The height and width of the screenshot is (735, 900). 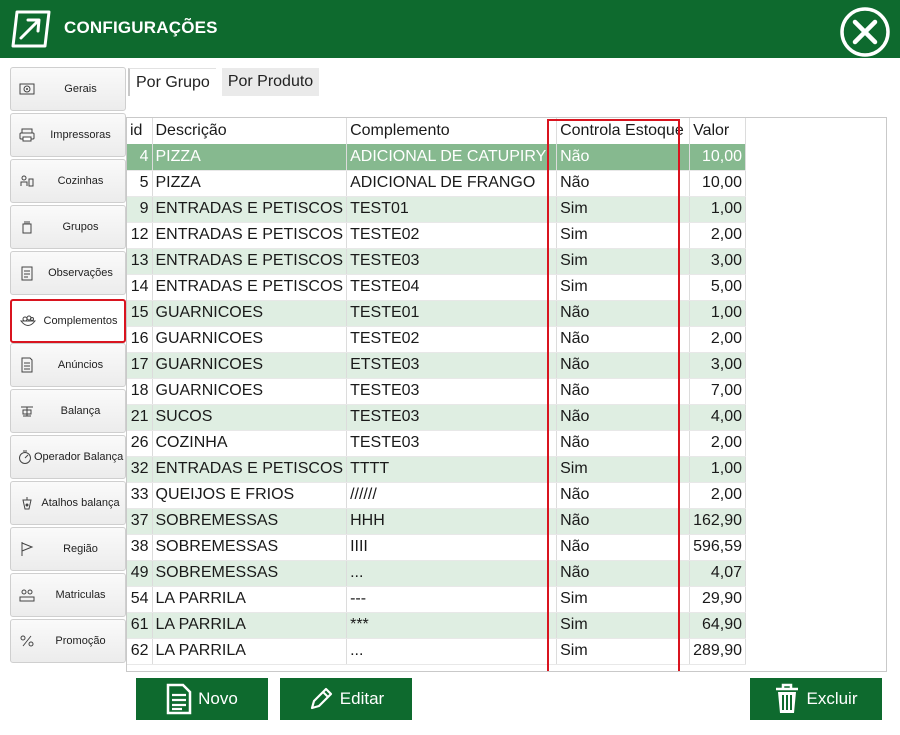 What do you see at coordinates (718, 131) in the screenshot?
I see `column-header-valor: Valor` at bounding box center [718, 131].